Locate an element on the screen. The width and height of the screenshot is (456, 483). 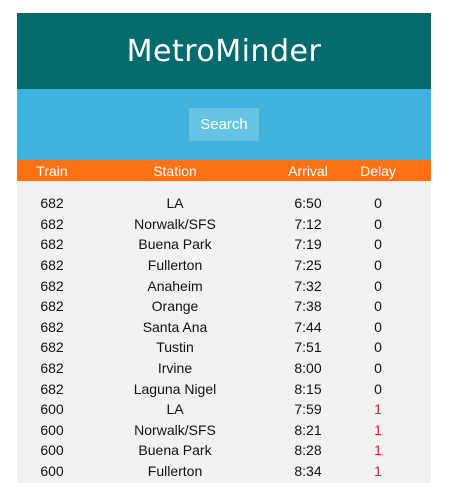
app-header: MetroMinder is located at coordinates (224, 51).